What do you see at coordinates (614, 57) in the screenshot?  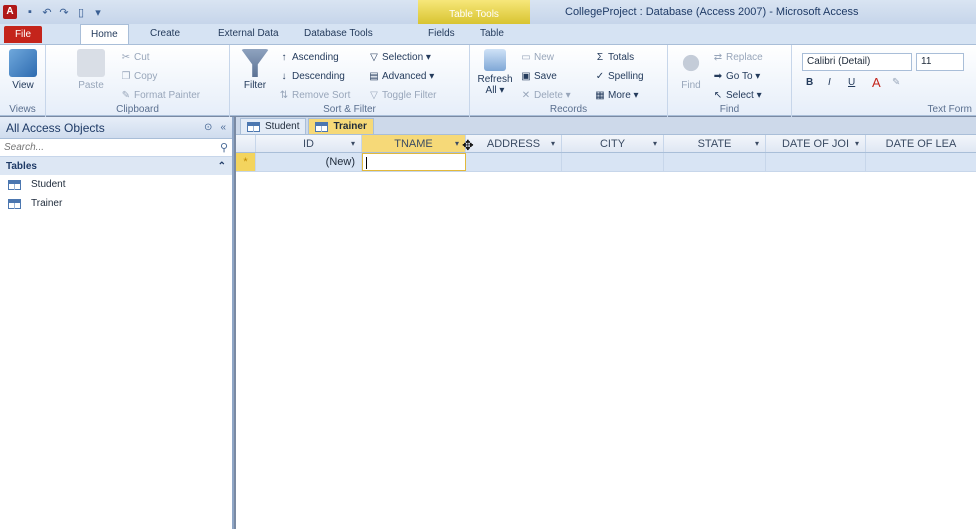 I see `totals-button: Σ Totals` at bounding box center [614, 57].